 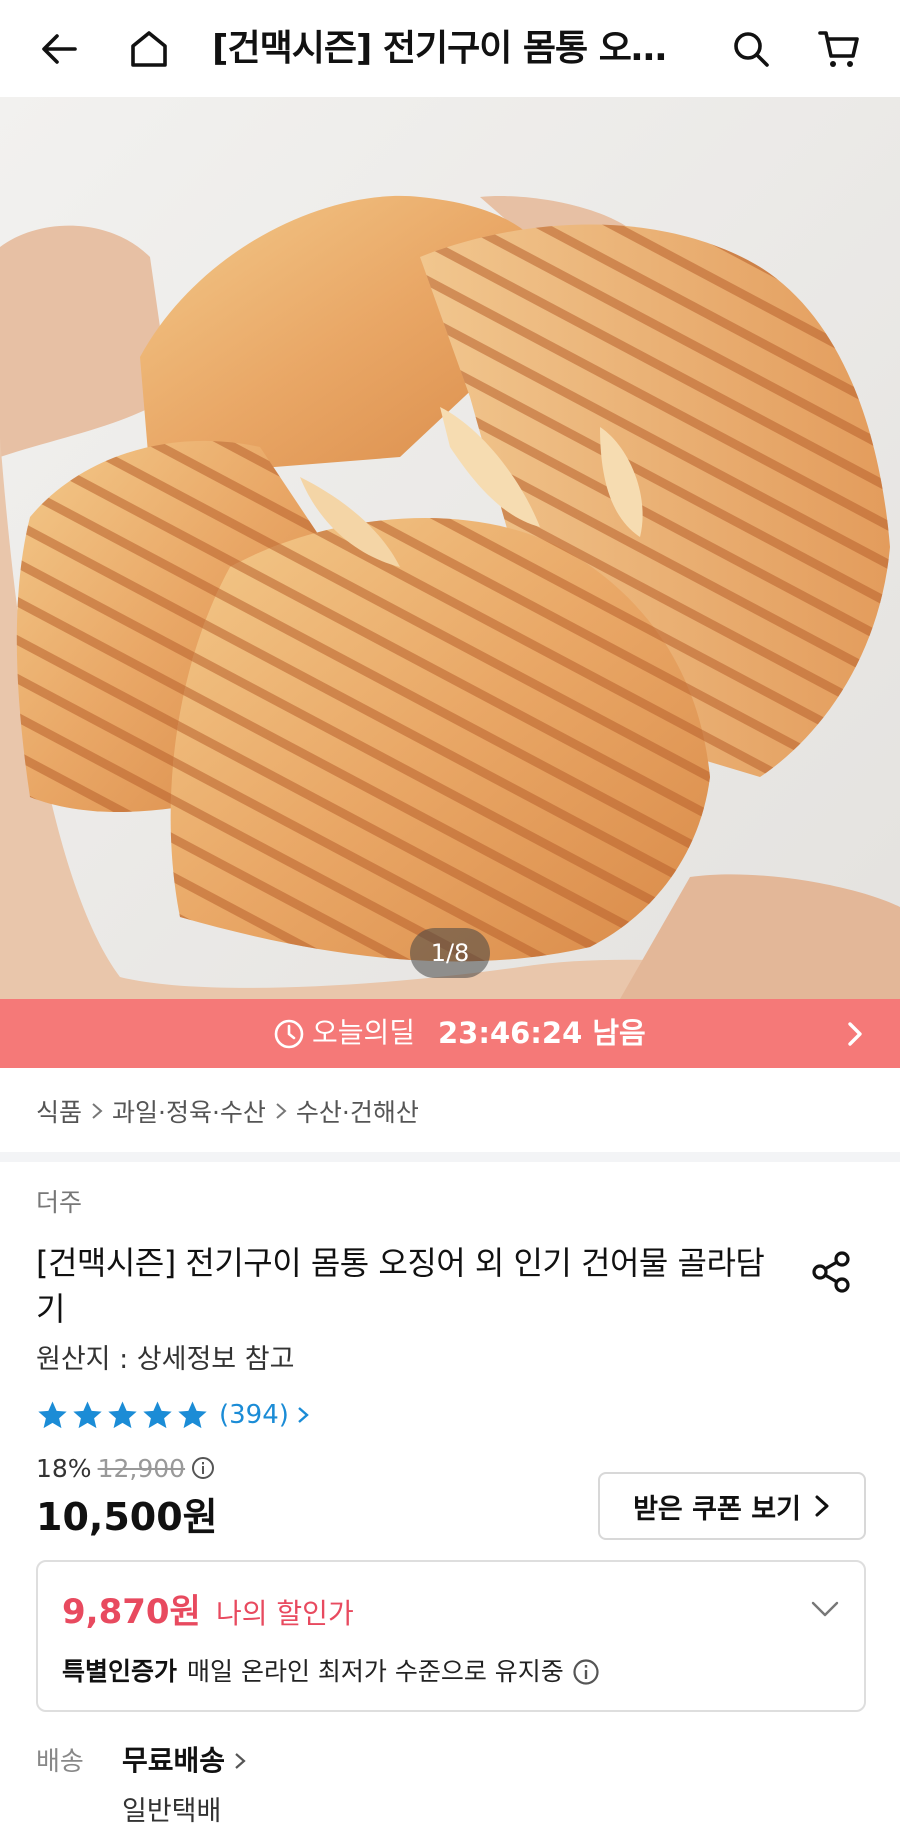 I want to click on home-icon, so click(x=149, y=49).